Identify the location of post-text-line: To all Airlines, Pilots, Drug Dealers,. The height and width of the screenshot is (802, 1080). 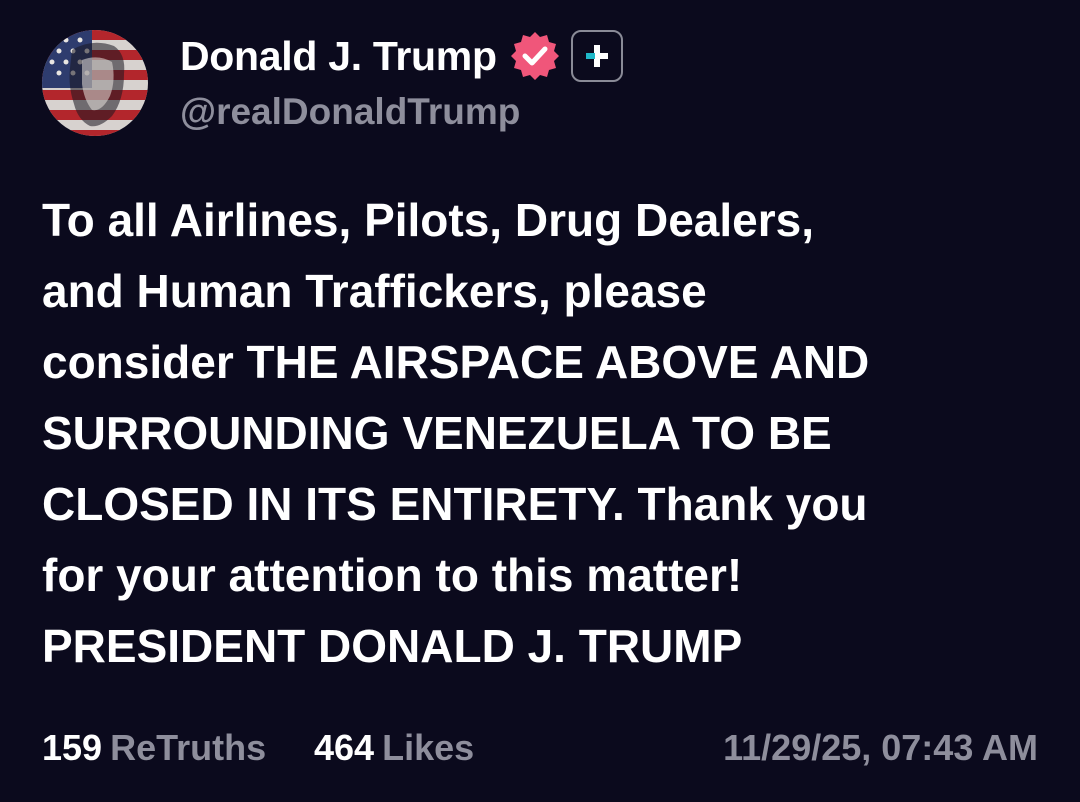
(428, 220).